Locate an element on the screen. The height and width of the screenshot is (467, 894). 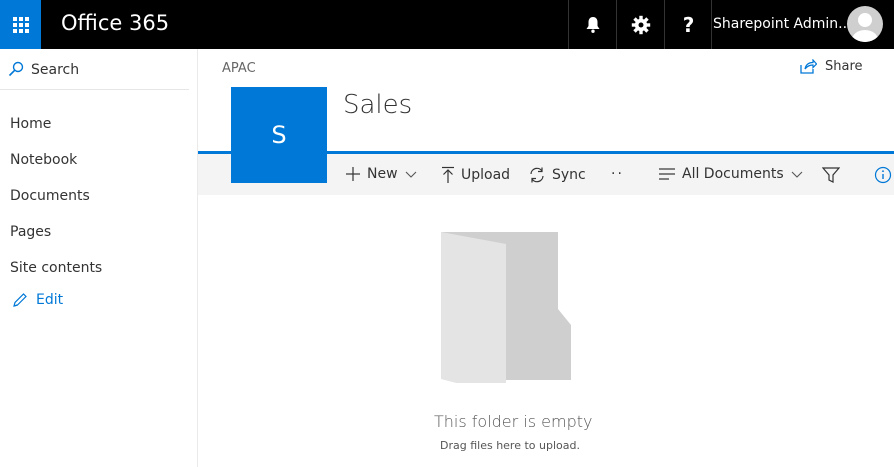
site-logo: S is located at coordinates (279, 135).